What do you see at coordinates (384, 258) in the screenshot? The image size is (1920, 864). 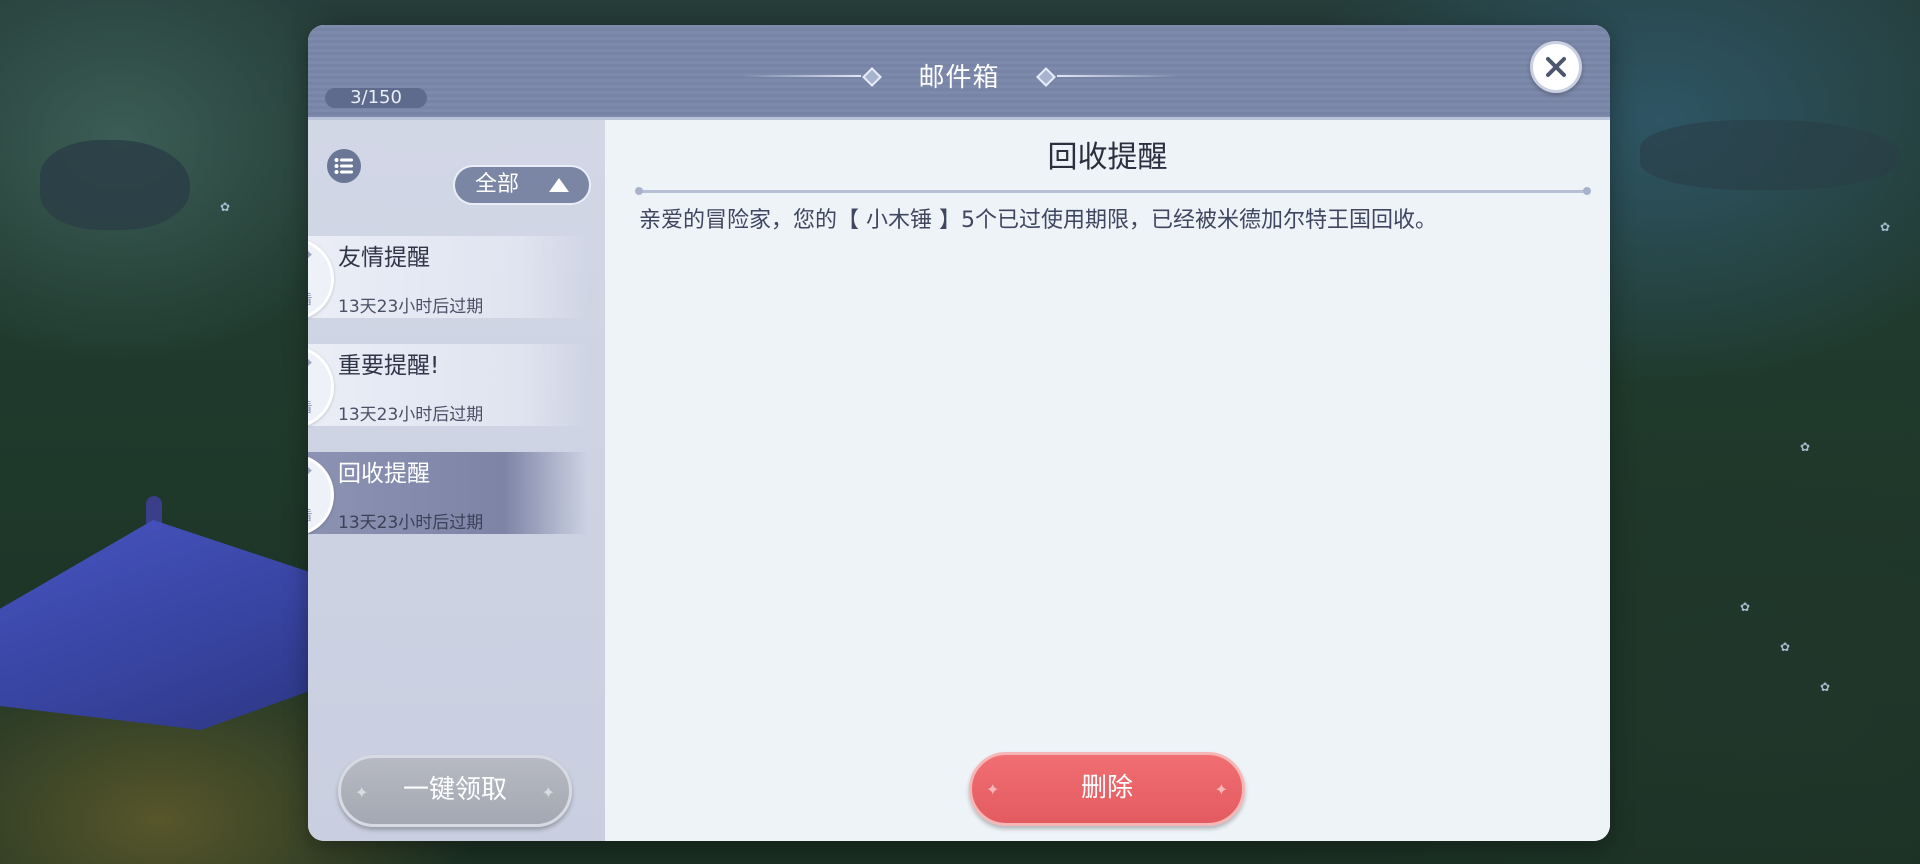 I see `mail-item-title: 友情提醒` at bounding box center [384, 258].